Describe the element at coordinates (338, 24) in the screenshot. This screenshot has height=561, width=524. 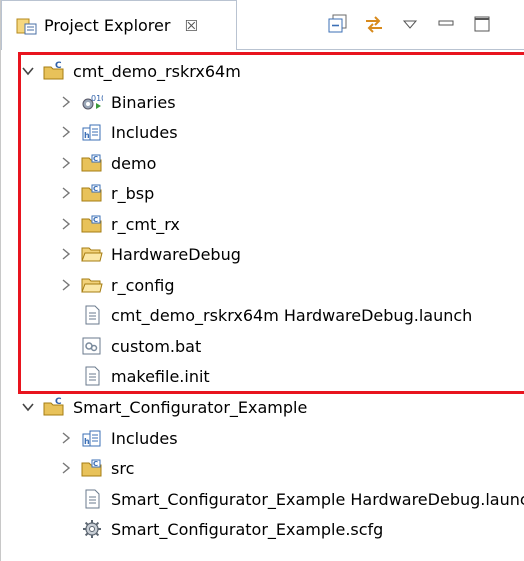
I see `collapse-all-icon` at that location.